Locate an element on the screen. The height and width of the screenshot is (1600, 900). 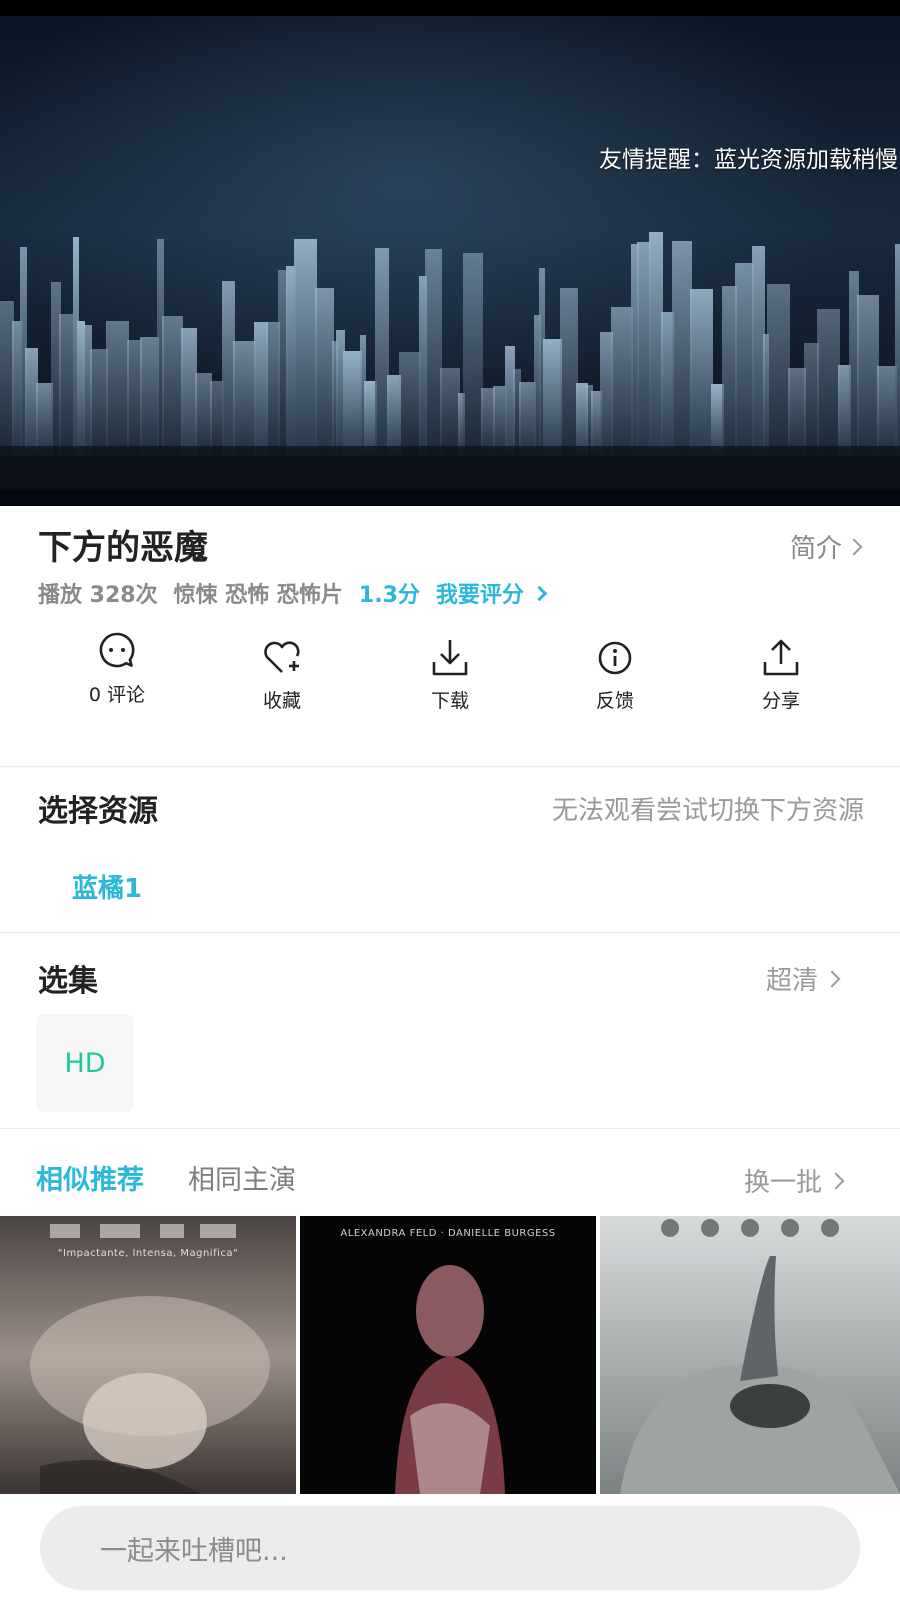
movie-meta: 播放 328次 惊悚 恐怖 恐怖片 1.3分 我要评分 is located at coordinates (293, 593).